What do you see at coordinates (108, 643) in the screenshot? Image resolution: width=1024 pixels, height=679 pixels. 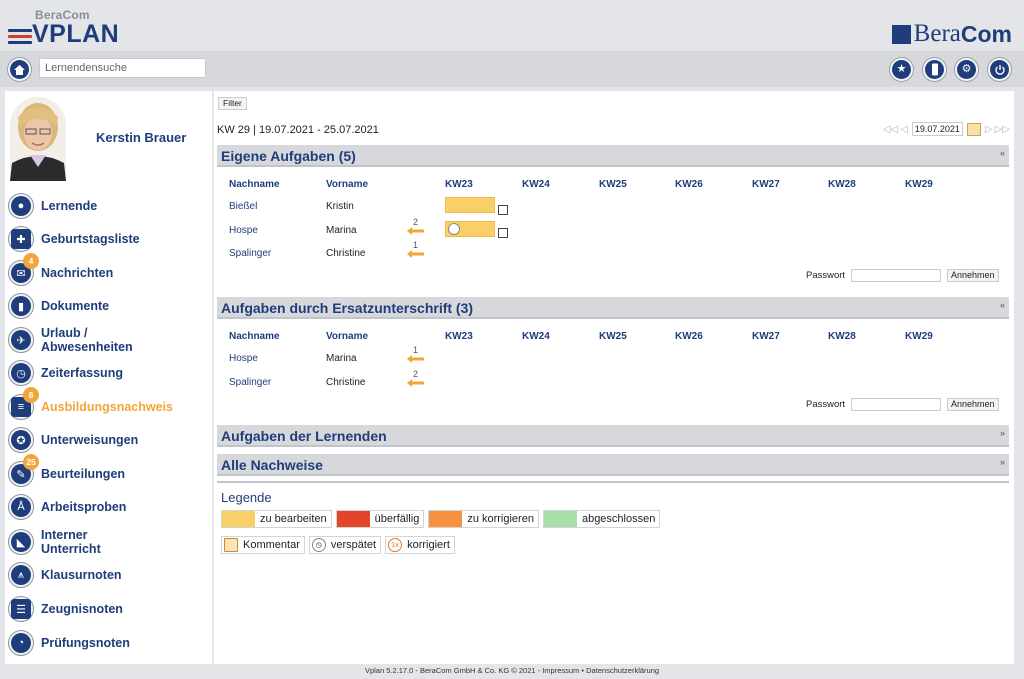 I see `sidebar-item-pruefungsnoten: ◔ Prüfungsnoten` at bounding box center [108, 643].